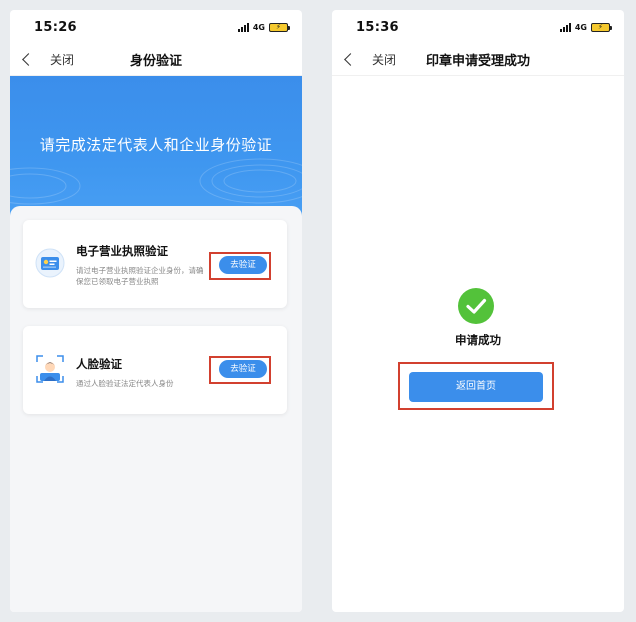 Image resolution: width=636 pixels, height=622 pixels. Describe the element at coordinates (155, 370) in the screenshot. I see `face-verification-card: 人脸验证 通过人脸验证法定代表人身份 去验证` at that location.